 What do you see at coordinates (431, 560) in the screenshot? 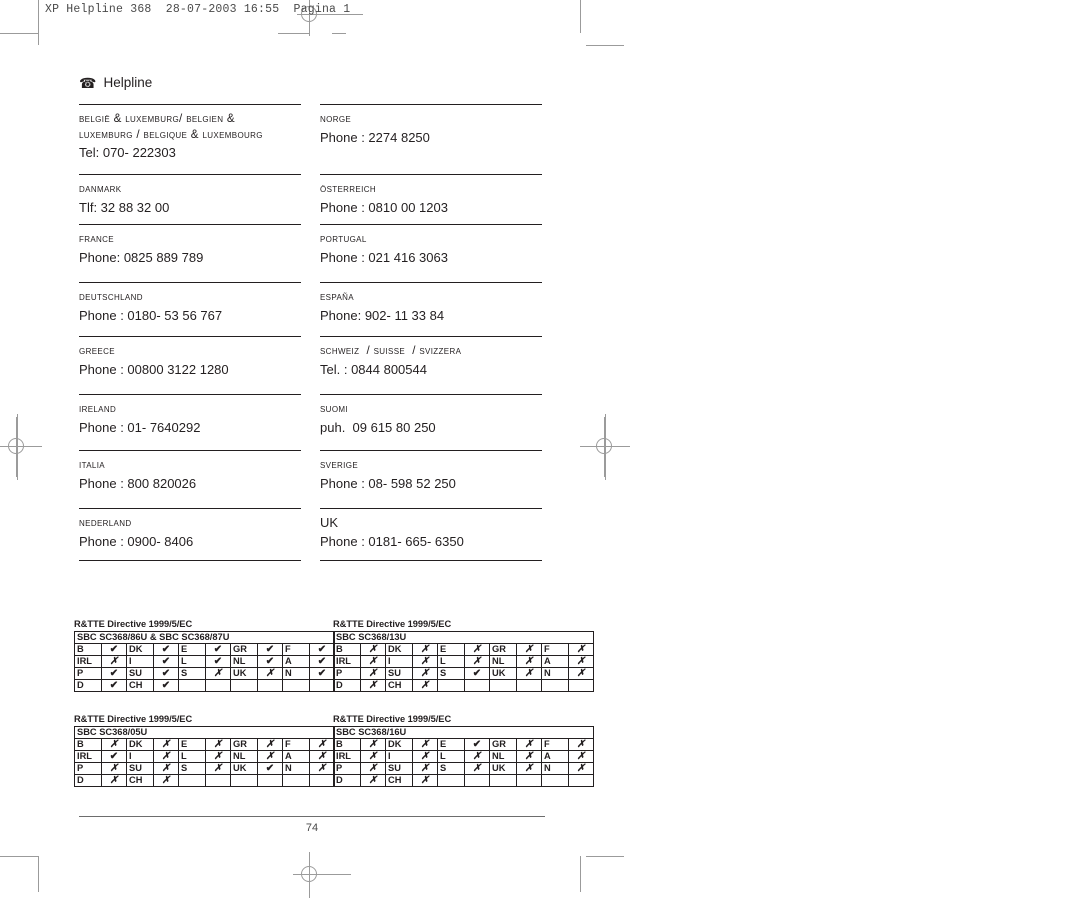
I see `contact-column-closing-divider` at bounding box center [431, 560].